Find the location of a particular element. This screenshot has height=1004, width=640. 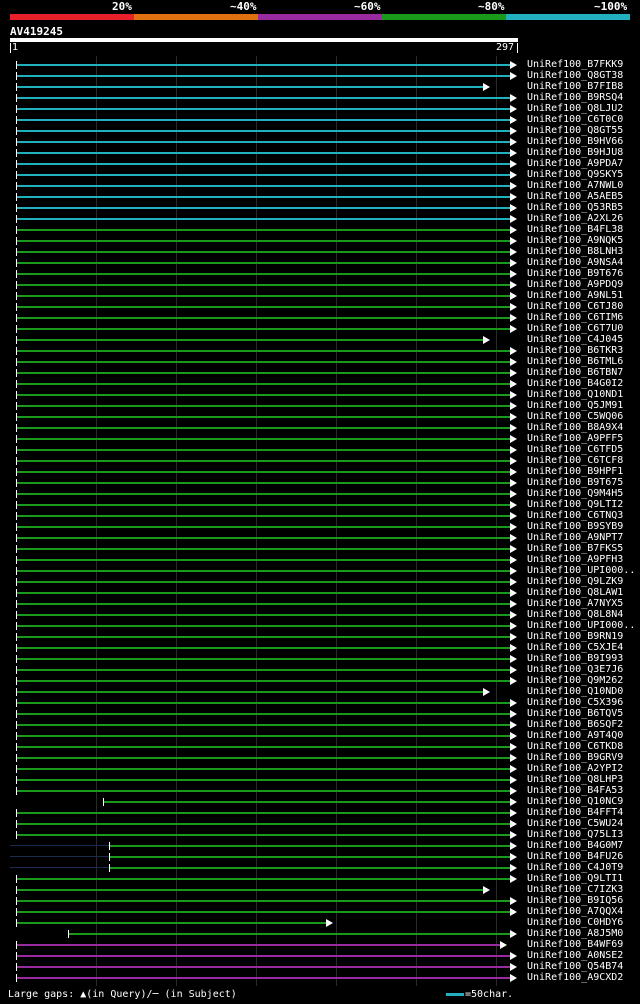

hit-label: UniRef100_B4G0I2 is located at coordinates (575, 383).